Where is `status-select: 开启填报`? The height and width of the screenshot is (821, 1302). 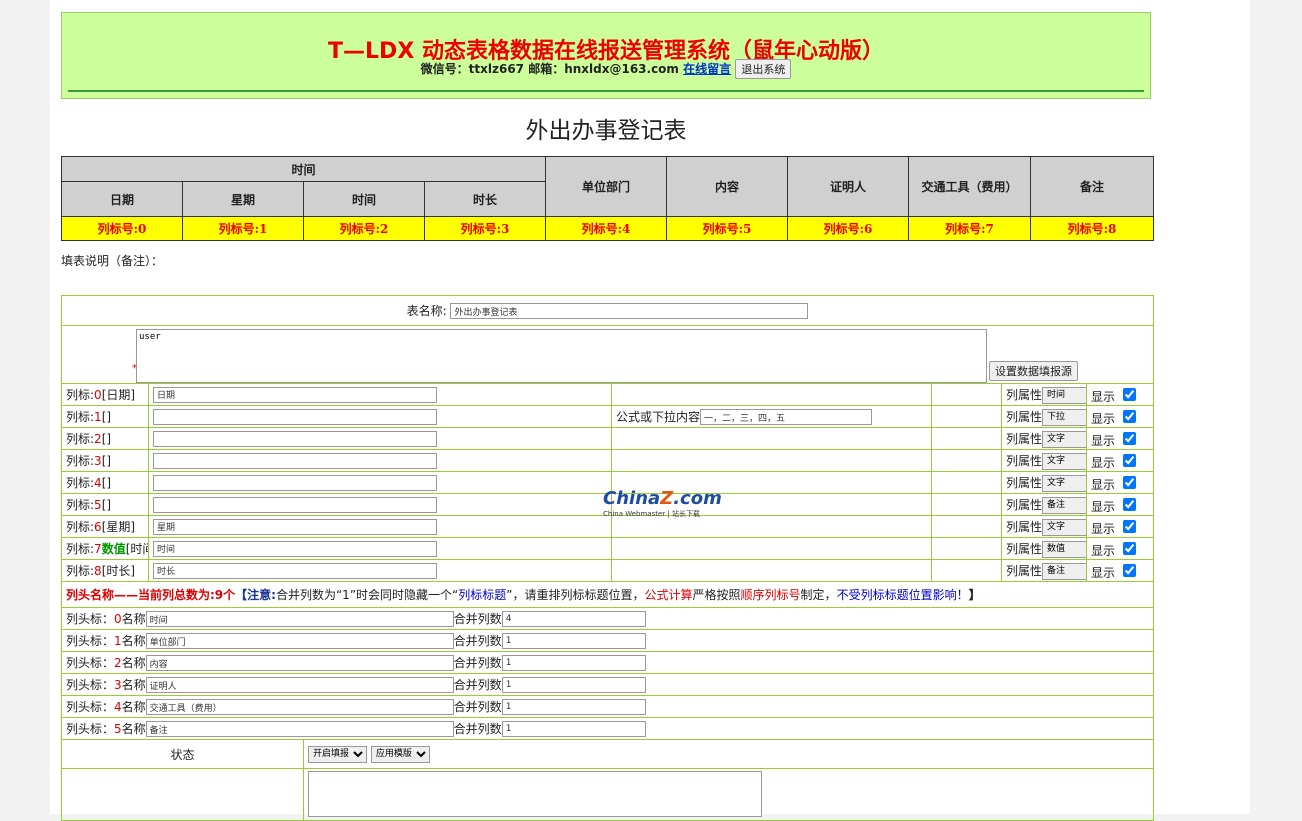 status-select: 开启填报 is located at coordinates (337, 754).